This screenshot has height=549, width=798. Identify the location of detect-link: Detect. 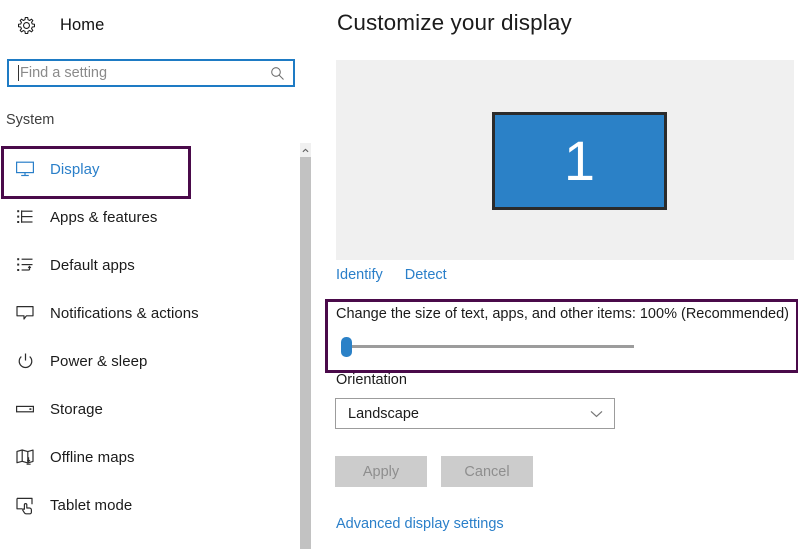
(426, 275).